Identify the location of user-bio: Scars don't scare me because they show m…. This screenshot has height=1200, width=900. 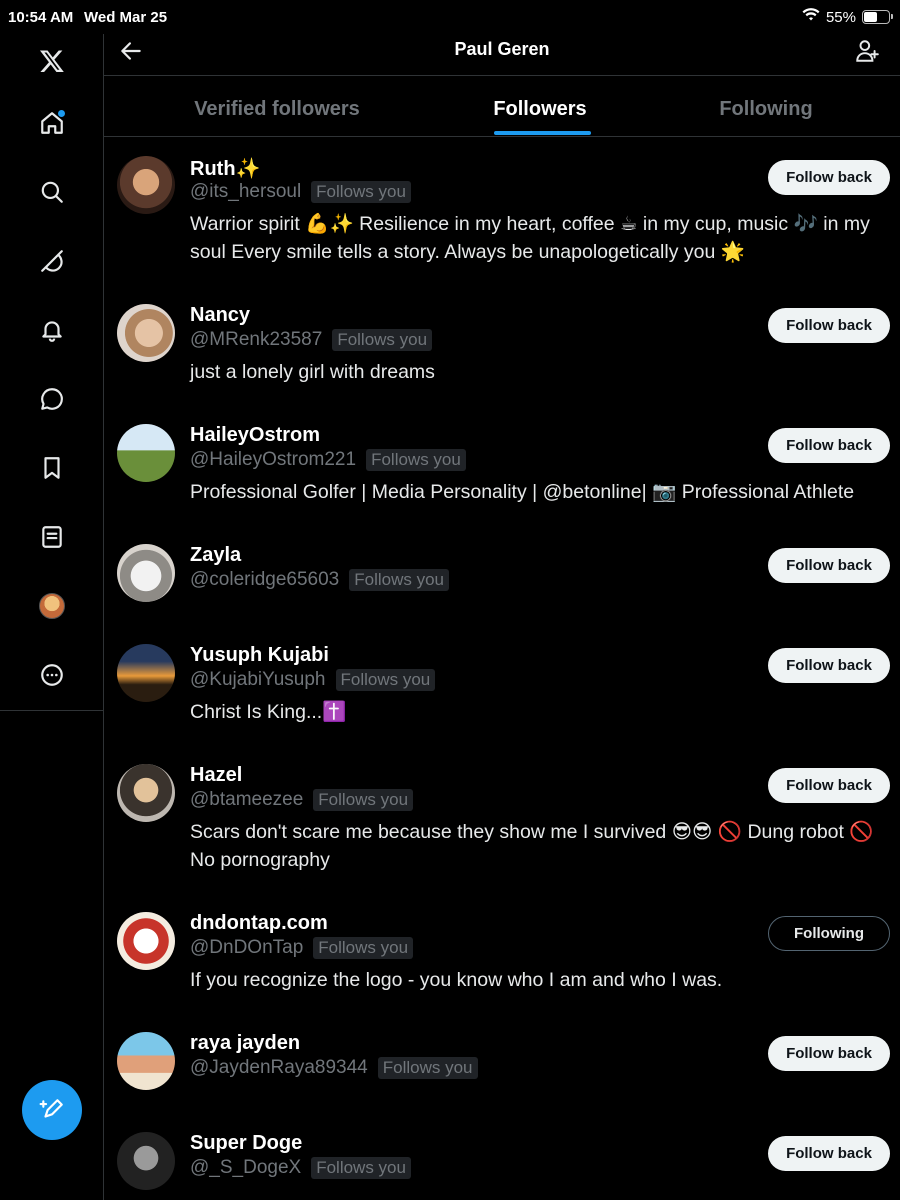
(532, 846).